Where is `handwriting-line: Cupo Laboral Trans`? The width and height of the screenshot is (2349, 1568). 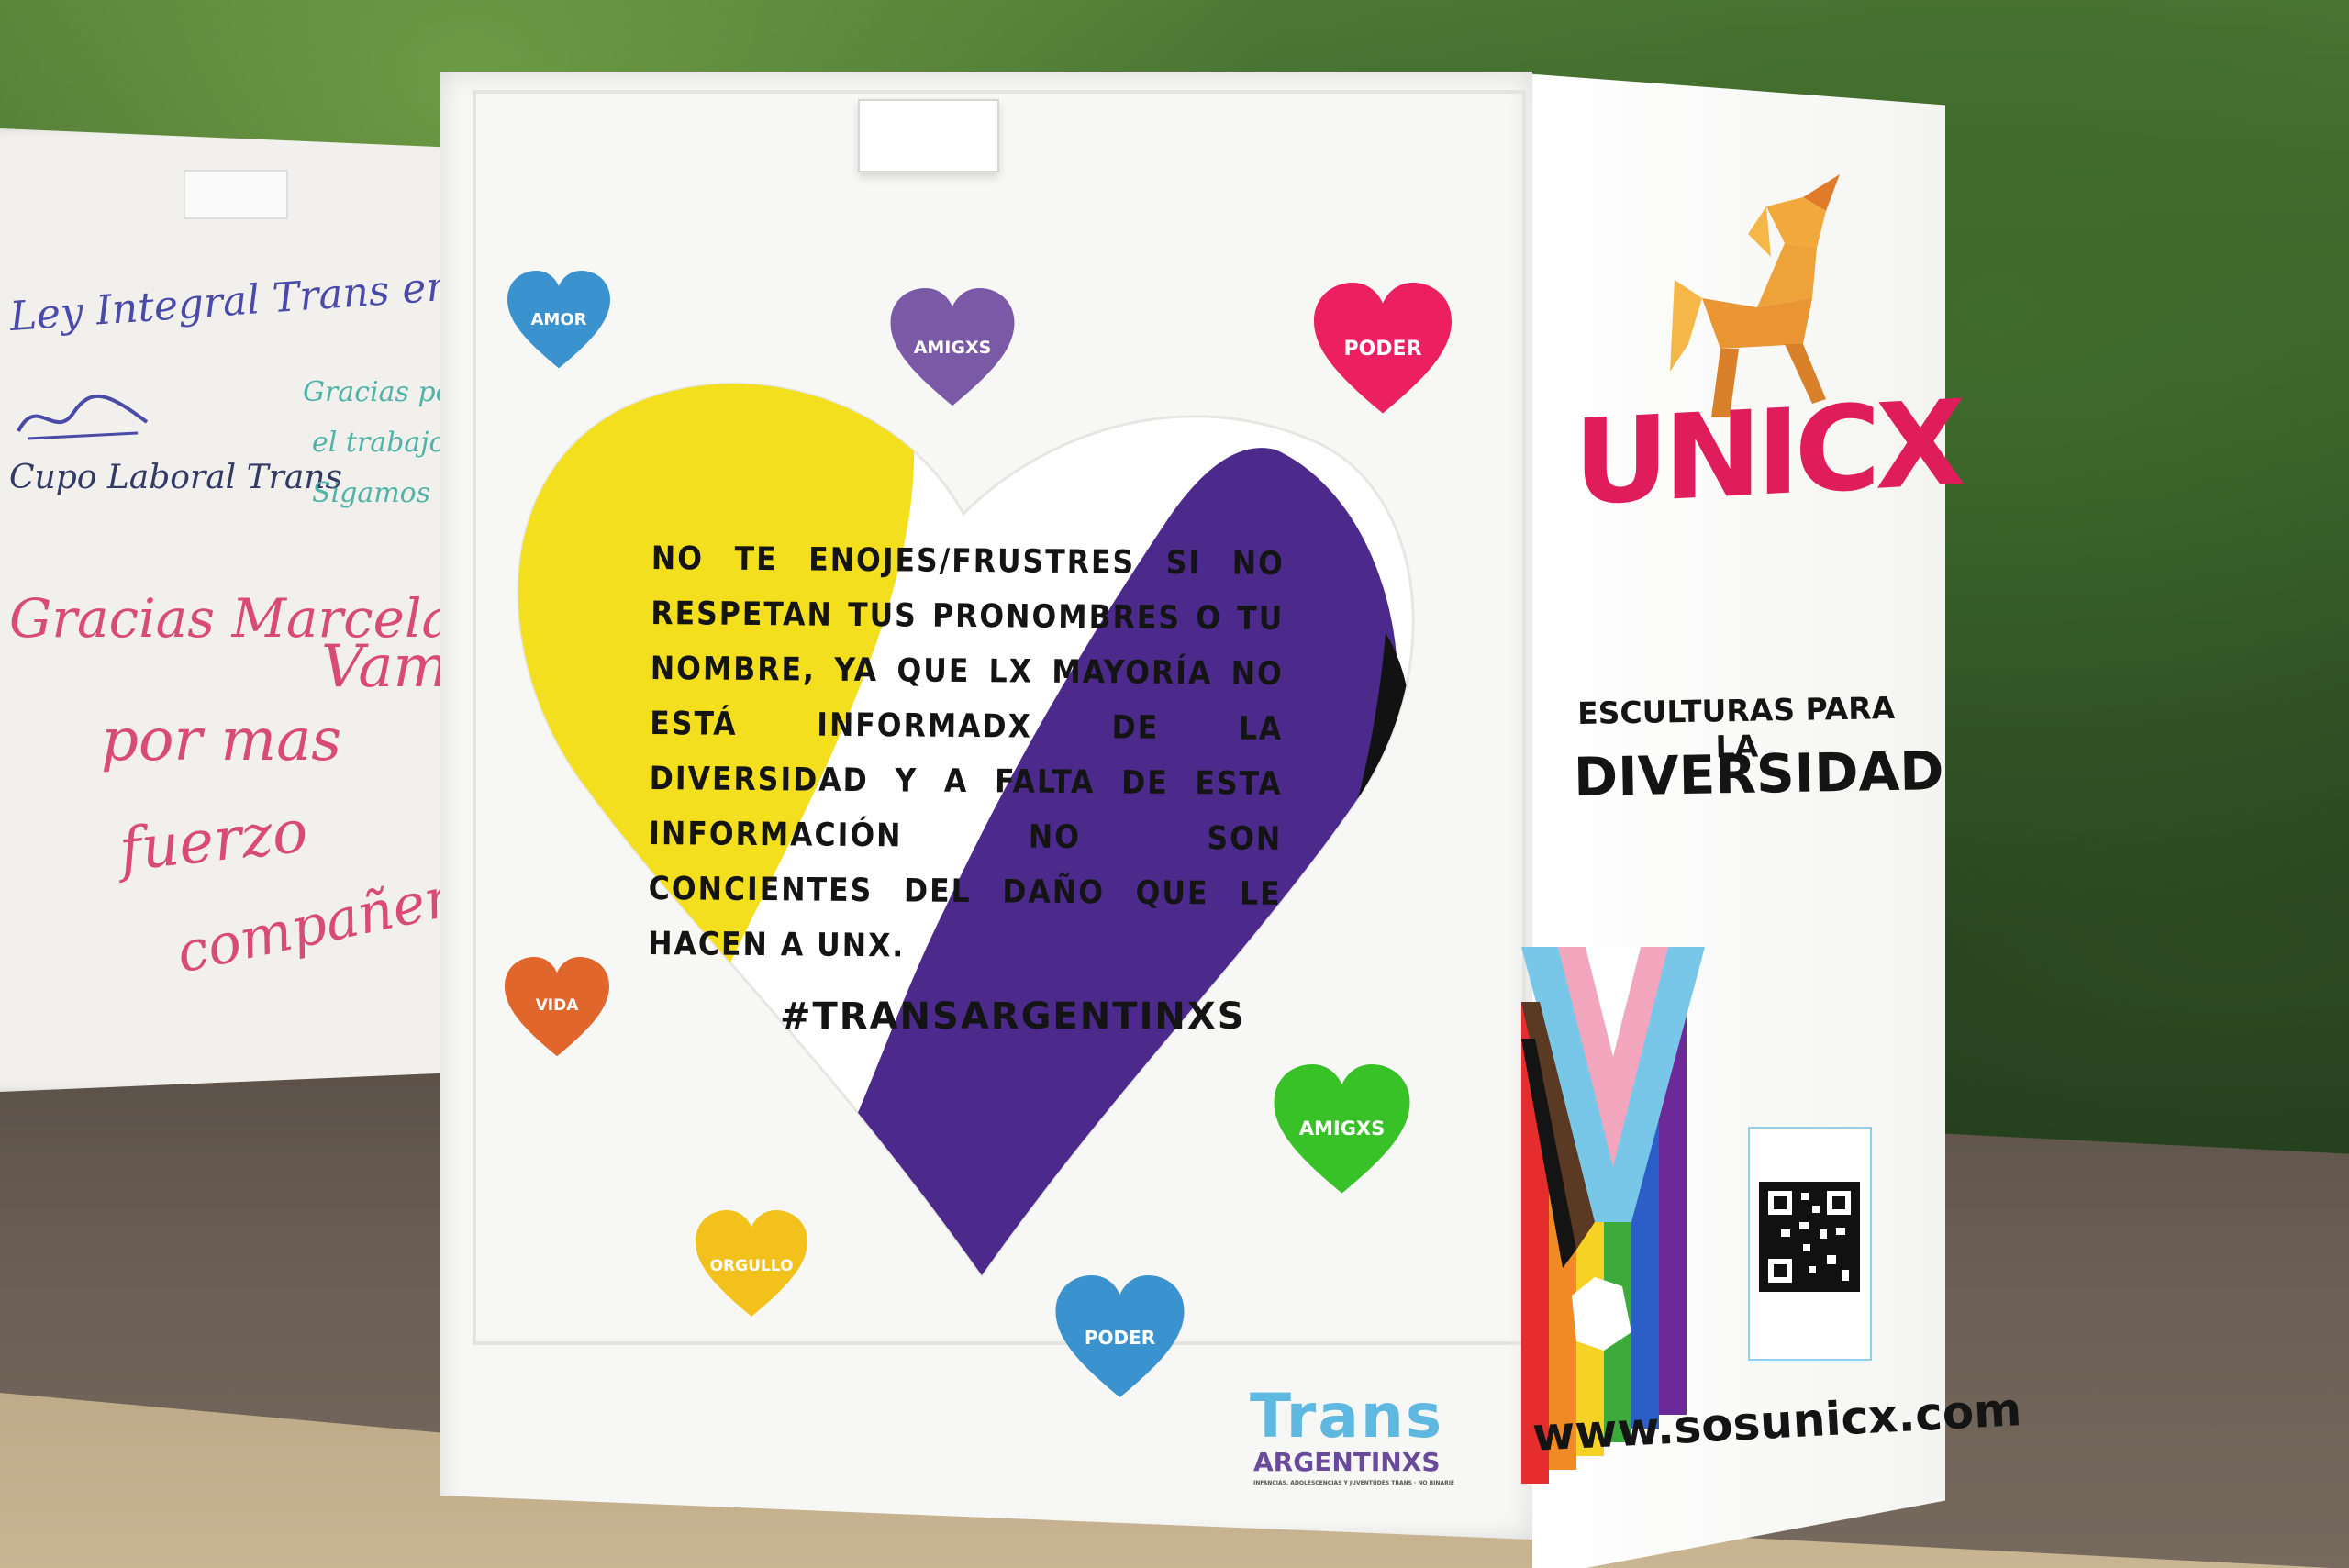 handwriting-line: Cupo Laboral Trans is located at coordinates (175, 477).